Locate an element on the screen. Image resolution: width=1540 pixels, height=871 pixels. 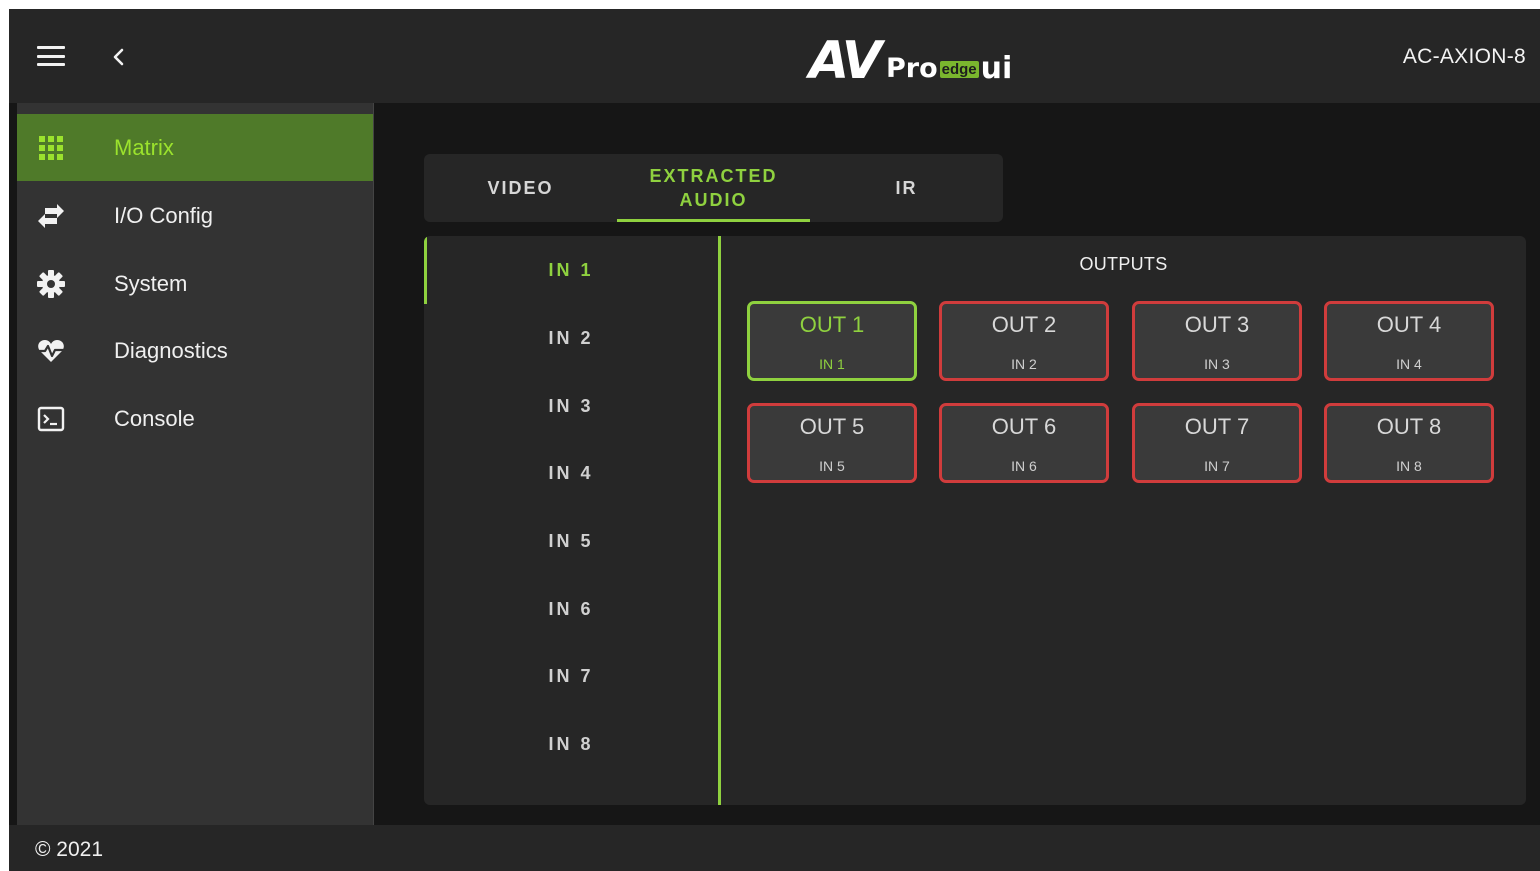
device-model-label: AC-AXION-8 is located at coordinates (1464, 56).